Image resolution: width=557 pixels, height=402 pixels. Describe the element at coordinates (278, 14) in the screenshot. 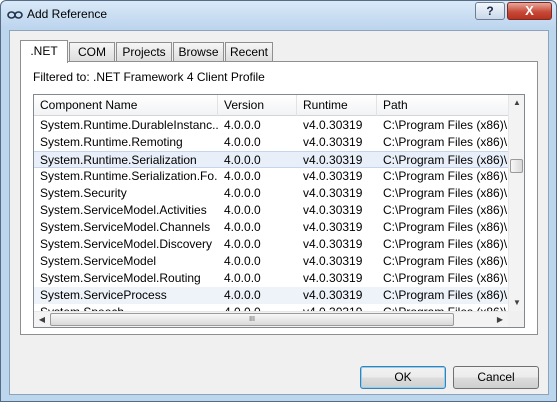

I see `title-bar: Add Reference ? X` at that location.